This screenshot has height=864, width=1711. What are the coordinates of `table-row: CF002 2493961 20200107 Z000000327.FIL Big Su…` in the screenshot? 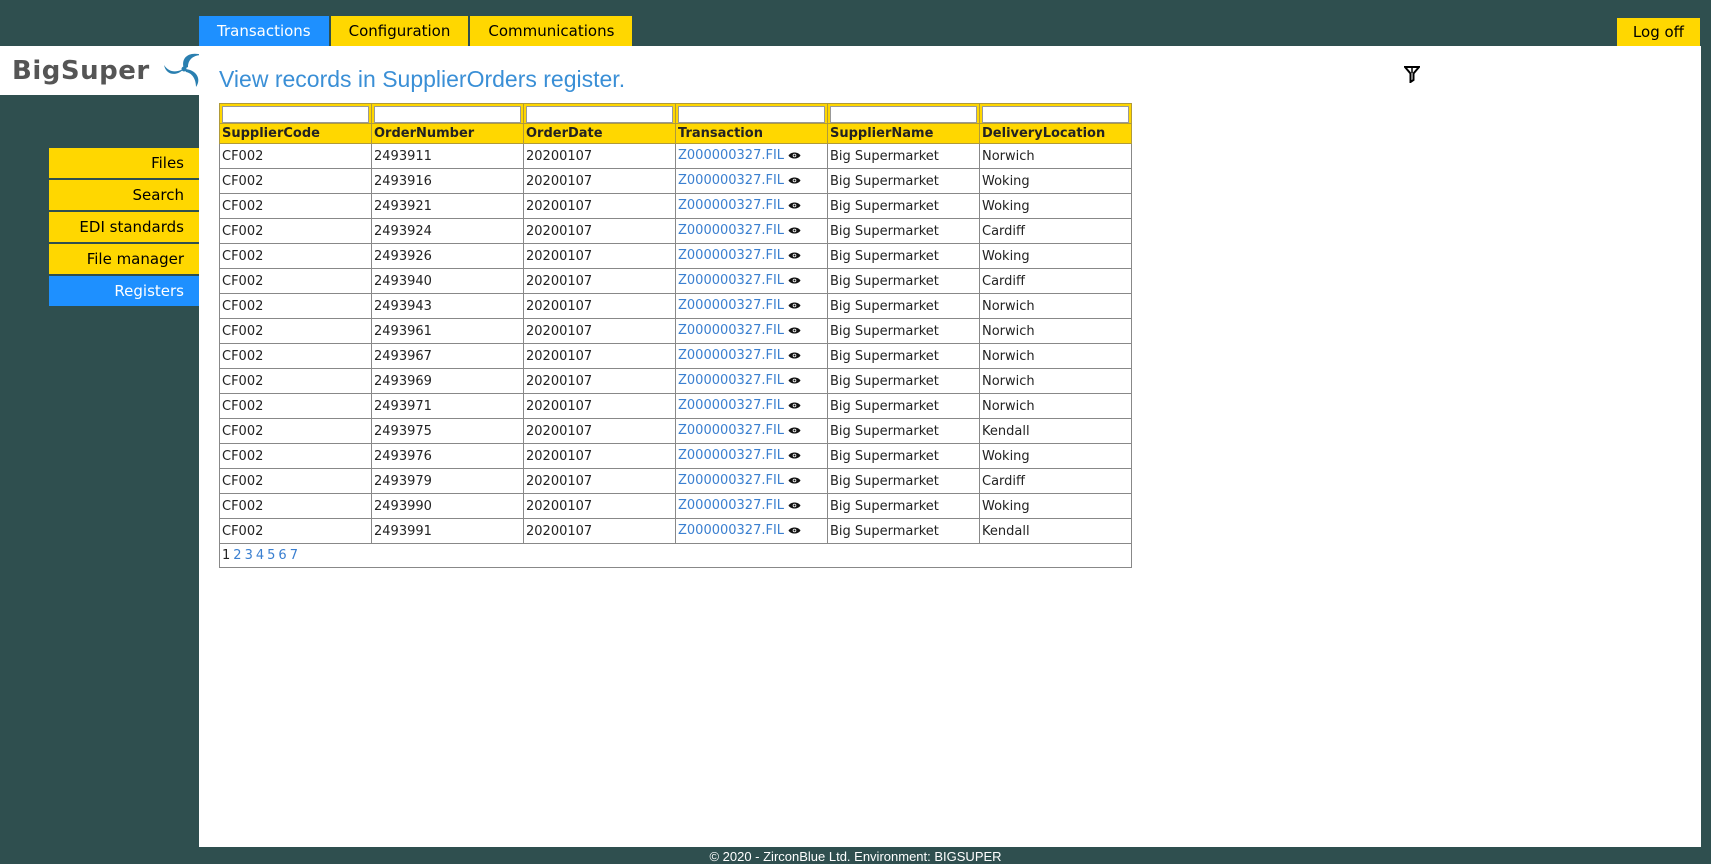 It's located at (675, 331).